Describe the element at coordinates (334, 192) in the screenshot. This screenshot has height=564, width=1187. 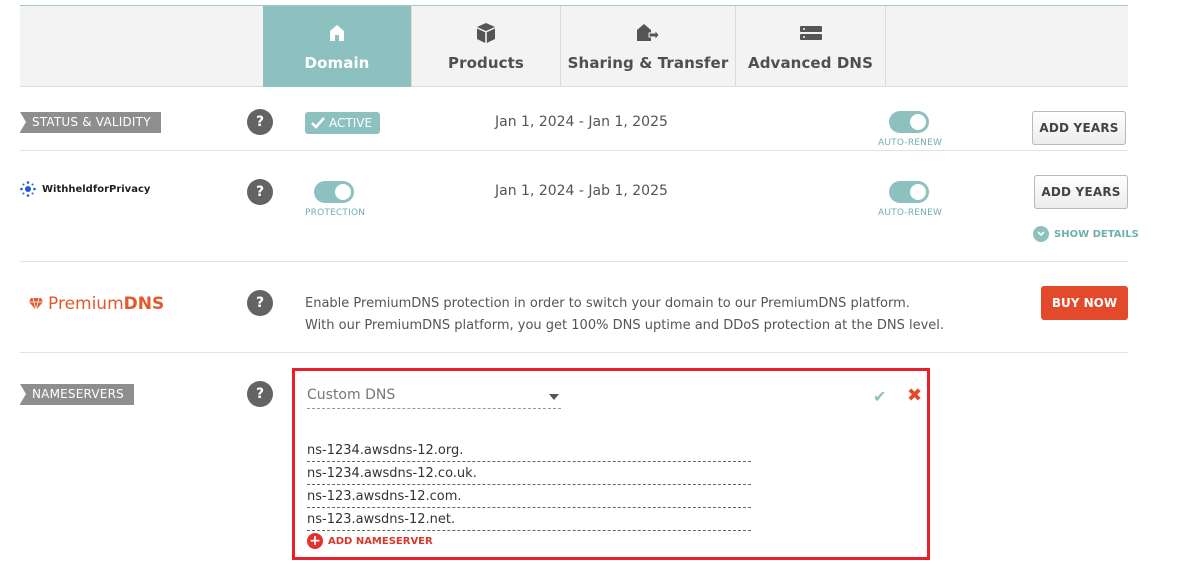
I see `protection-toggle` at that location.